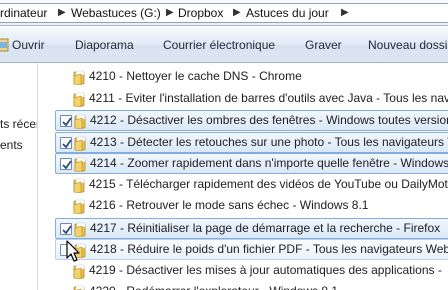 This screenshot has height=290, width=448. What do you see at coordinates (11, 145) in the screenshot?
I see `nav-item-documents: ents` at bounding box center [11, 145].